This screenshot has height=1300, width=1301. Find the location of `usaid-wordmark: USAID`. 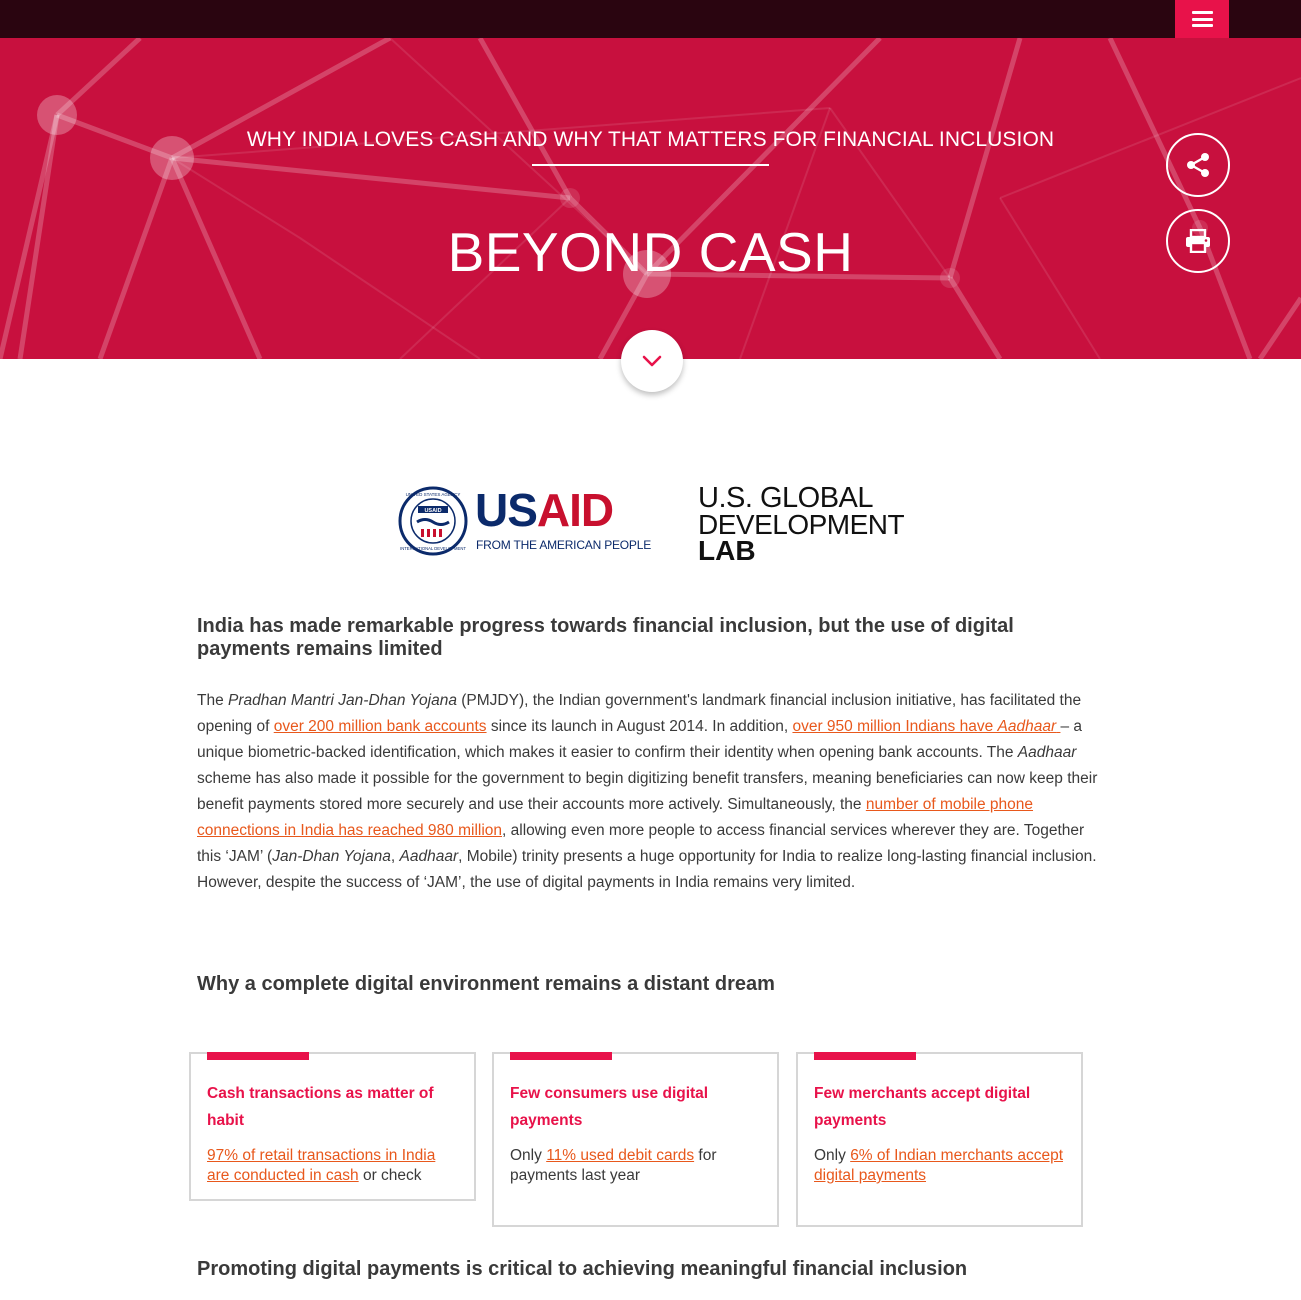

usaid-wordmark: USAID is located at coordinates (544, 510).